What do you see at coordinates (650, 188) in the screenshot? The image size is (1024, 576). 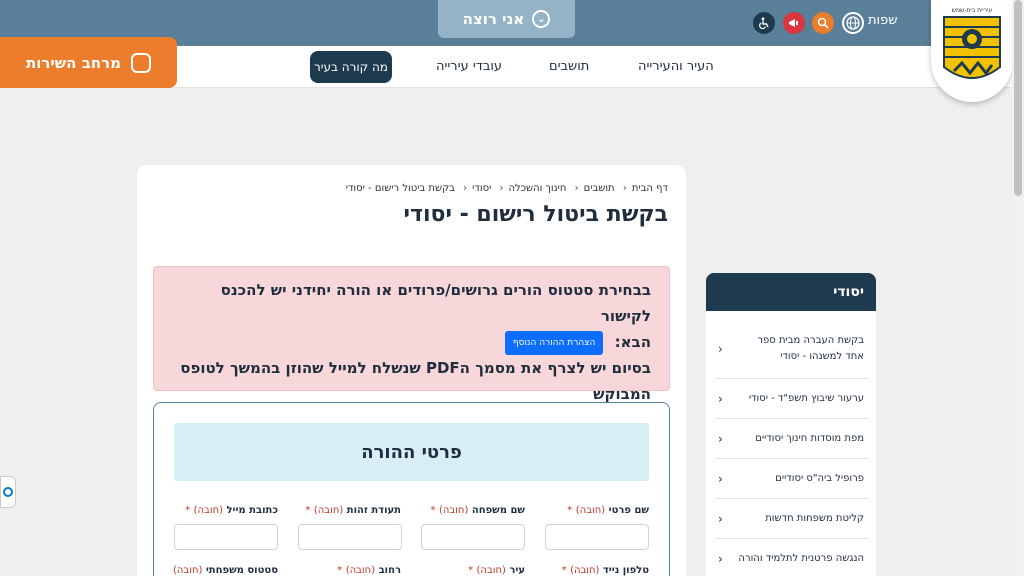 I see `breadcrumb-home: דף הבית` at bounding box center [650, 188].